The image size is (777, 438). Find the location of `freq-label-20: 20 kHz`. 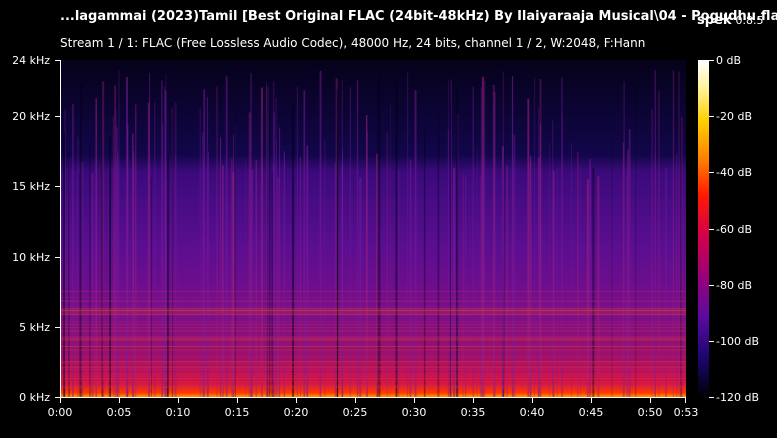

freq-label-20: 20 kHz is located at coordinates (31, 116).